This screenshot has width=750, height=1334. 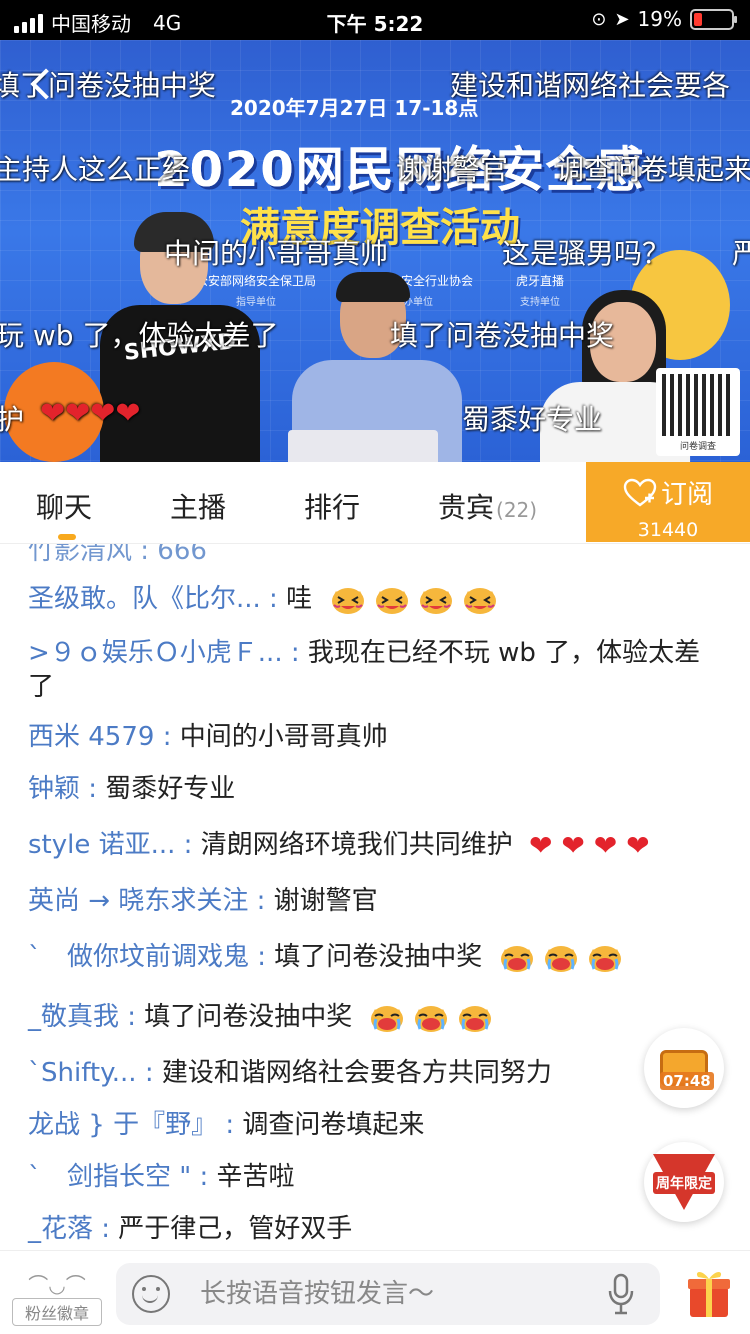 What do you see at coordinates (599, 19) in the screenshot?
I see `orientation-lock-icon: ⊙` at bounding box center [599, 19].